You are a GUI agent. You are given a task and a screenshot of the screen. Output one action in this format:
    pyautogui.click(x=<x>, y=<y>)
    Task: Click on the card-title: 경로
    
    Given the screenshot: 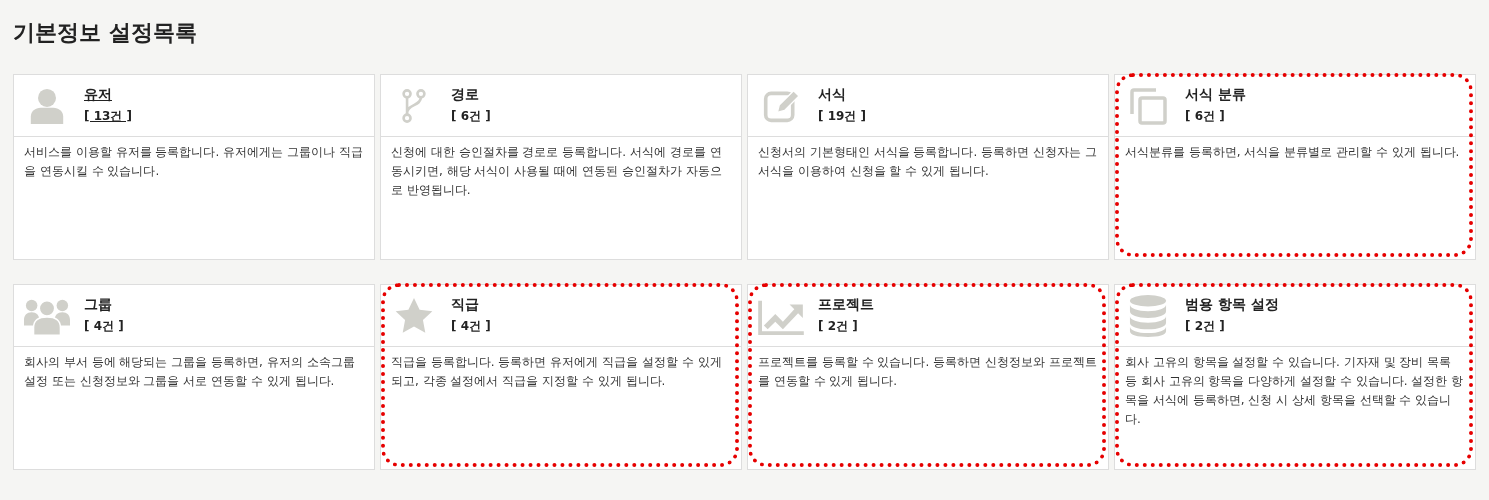 What is the action you would take?
    pyautogui.click(x=465, y=95)
    